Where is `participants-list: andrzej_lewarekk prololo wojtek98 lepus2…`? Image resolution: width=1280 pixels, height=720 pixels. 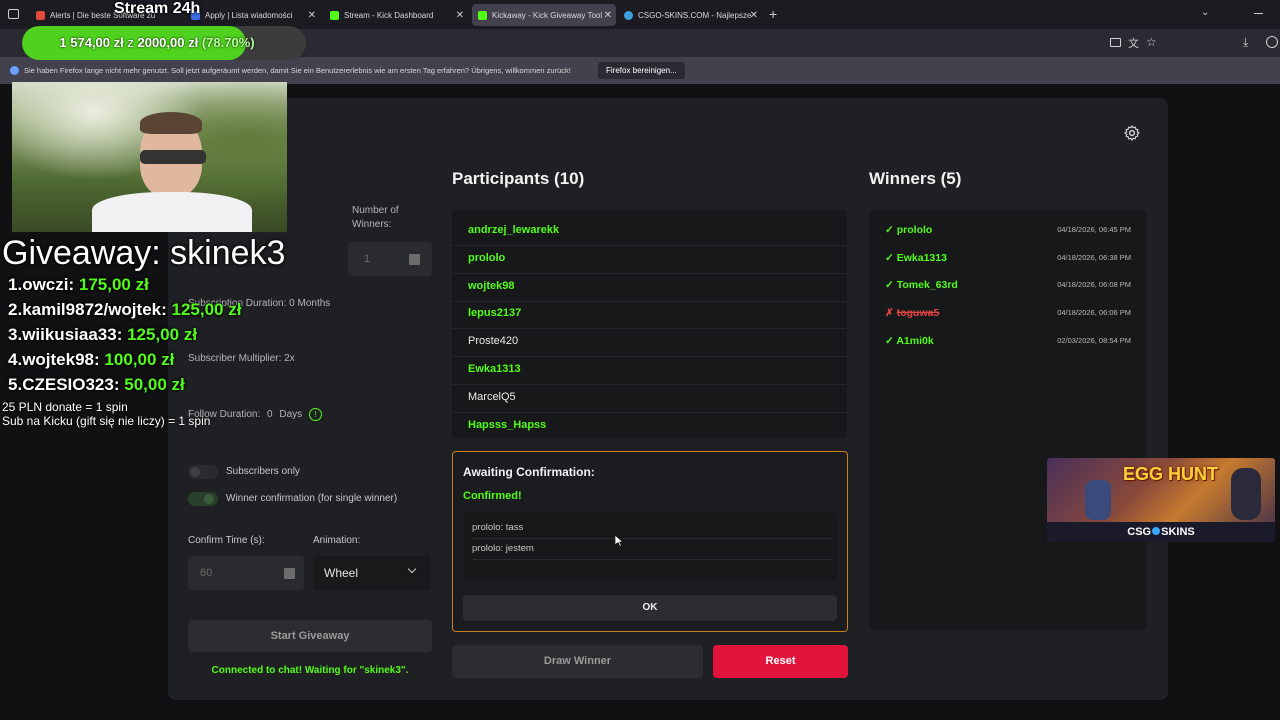 participants-list: andrzej_lewarekk prololo wojtek98 lepus2… is located at coordinates (649, 324).